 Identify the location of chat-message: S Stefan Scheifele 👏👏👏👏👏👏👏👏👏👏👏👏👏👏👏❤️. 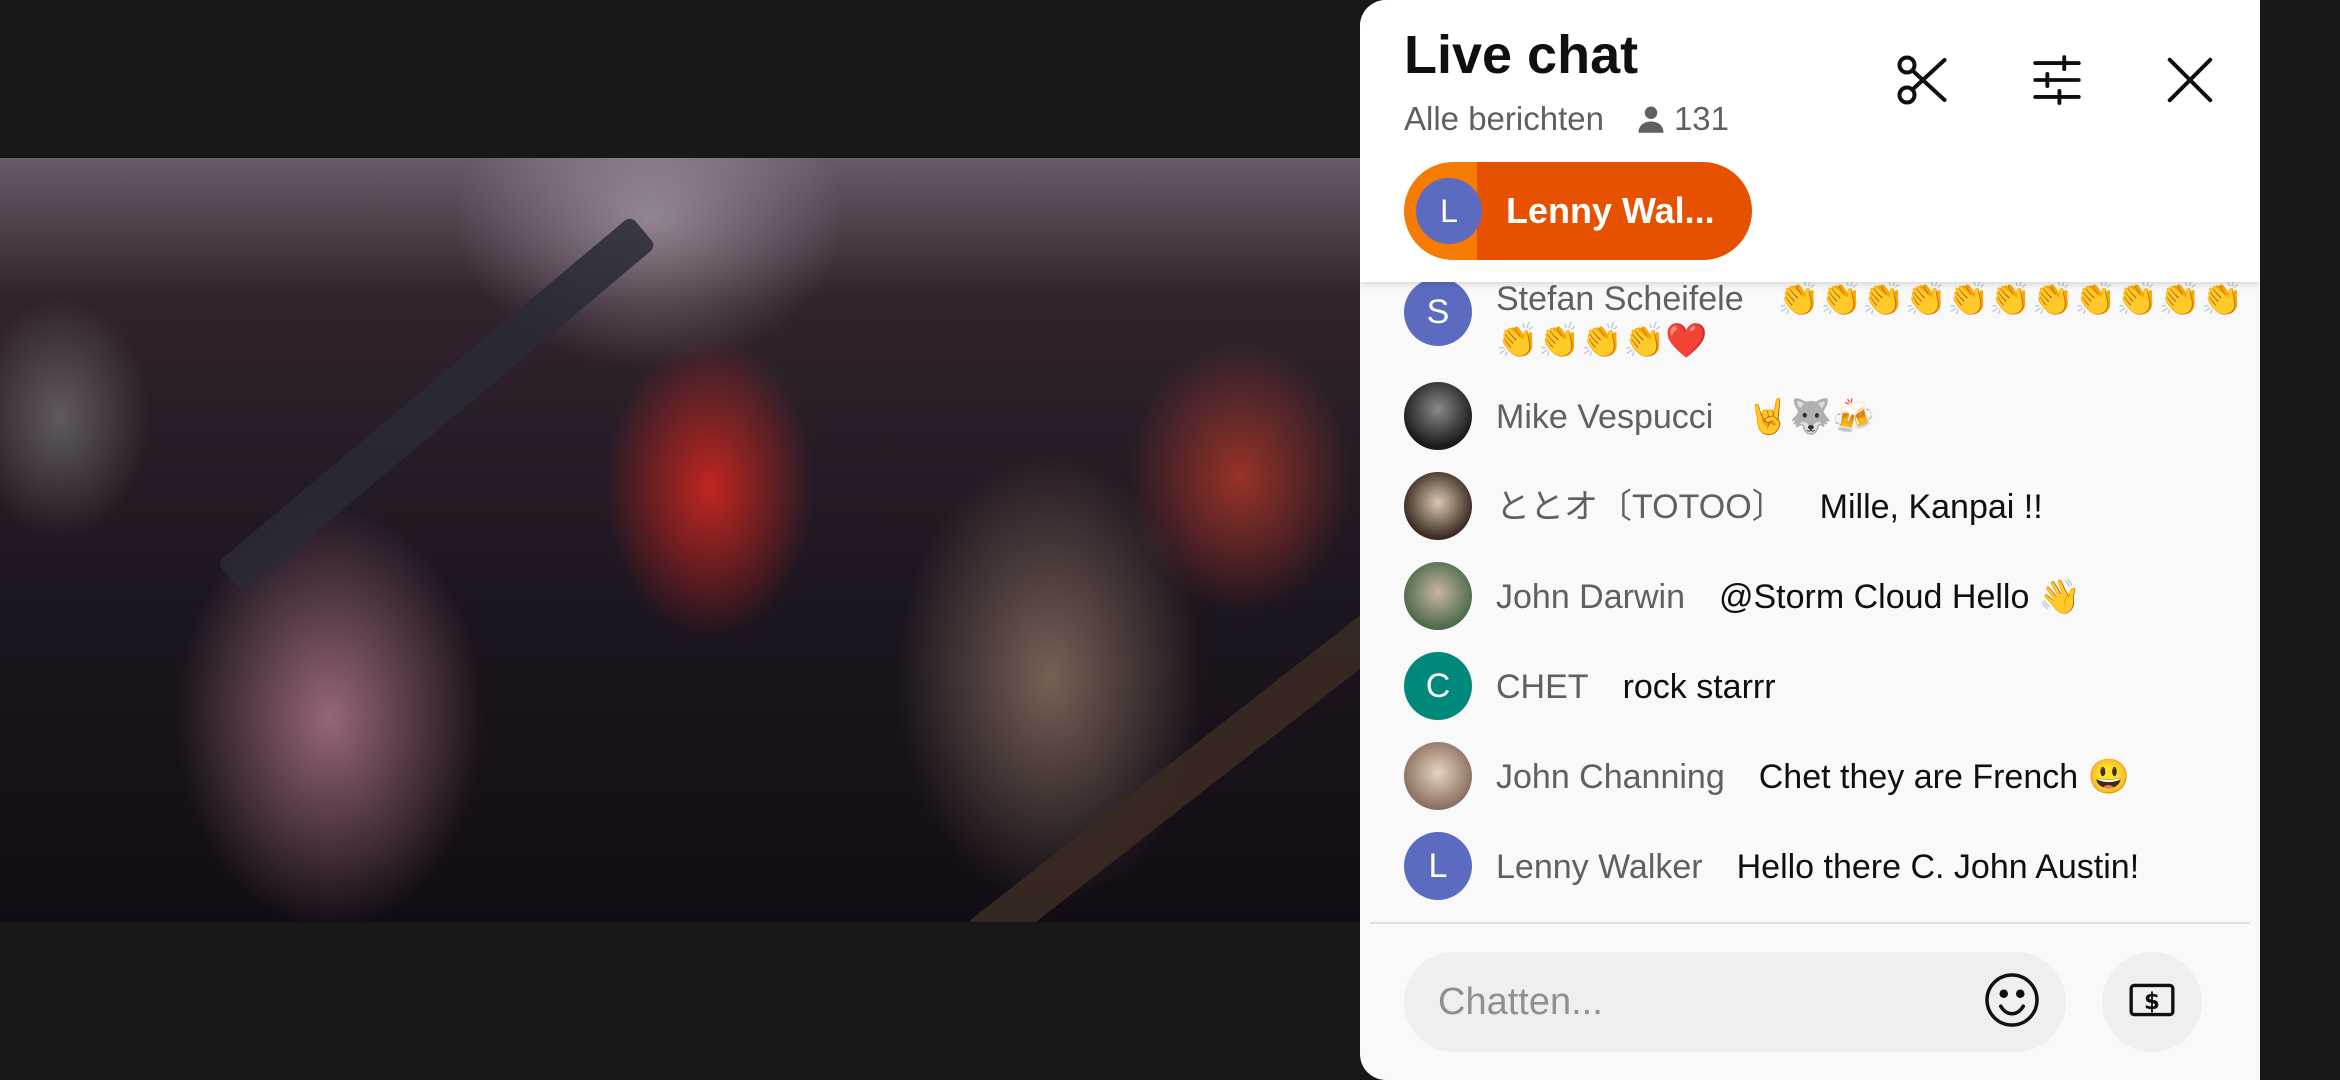
(1830, 322).